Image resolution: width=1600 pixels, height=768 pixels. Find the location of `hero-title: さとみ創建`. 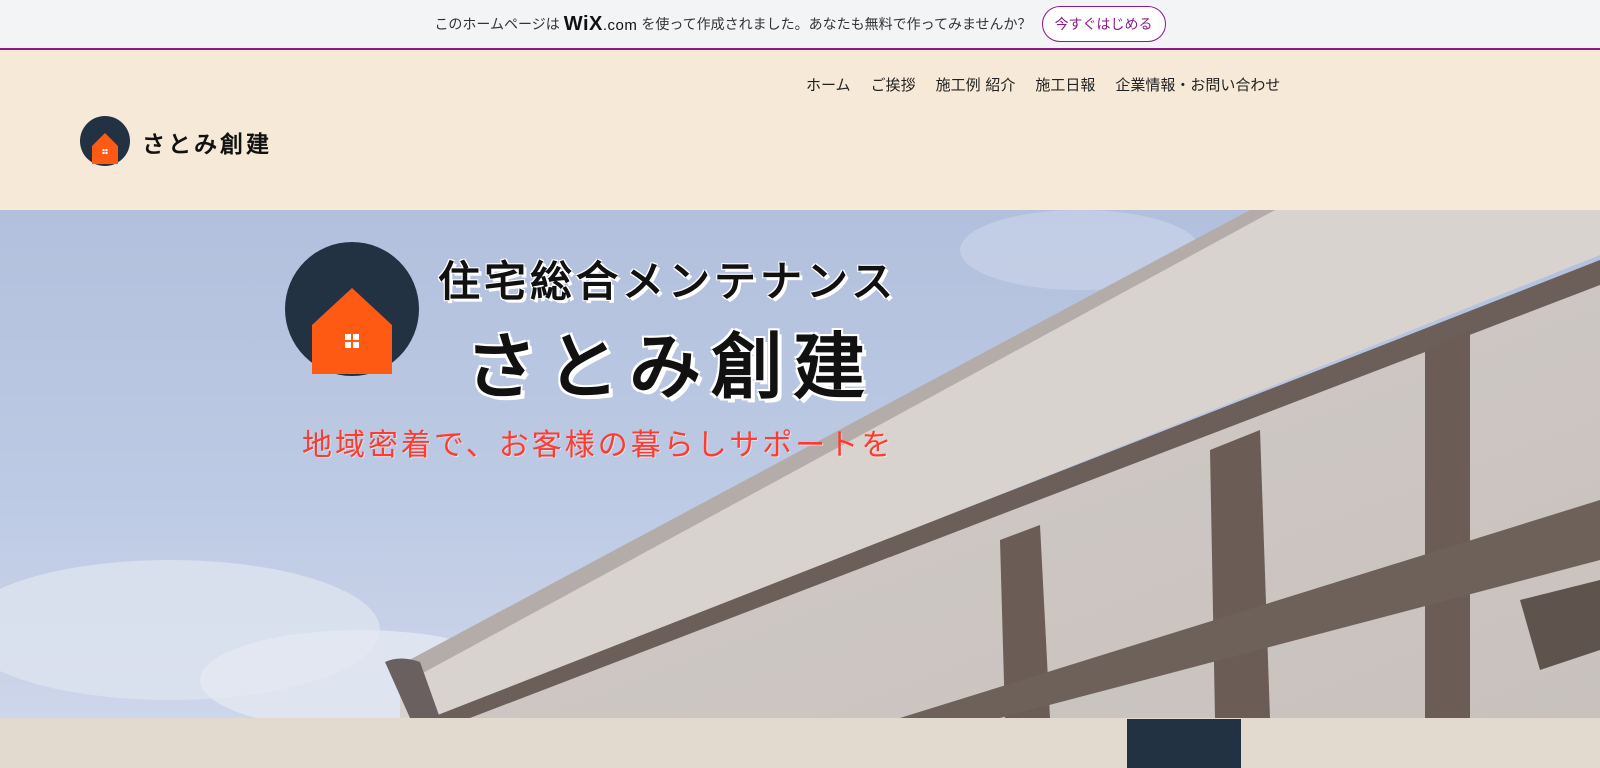

hero-title: さとみ創建 is located at coordinates (670, 367).